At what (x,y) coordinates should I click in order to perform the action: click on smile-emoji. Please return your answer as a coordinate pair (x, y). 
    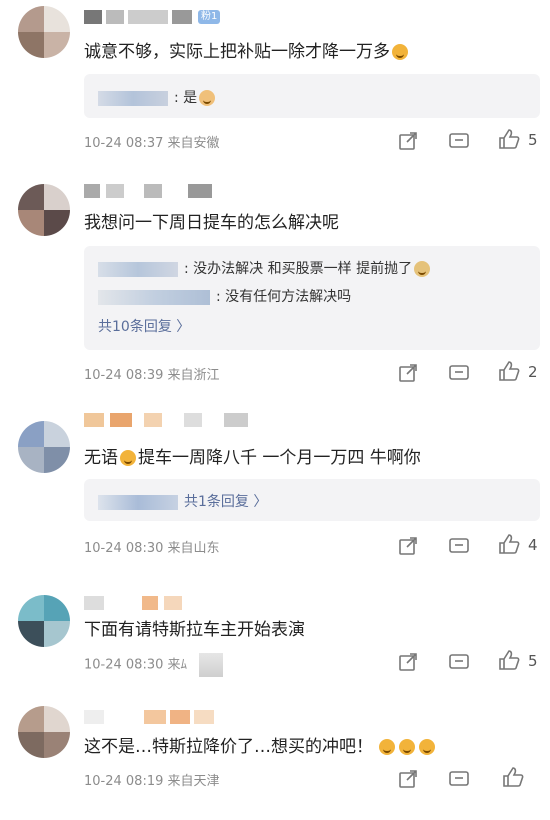
    Looking at the image, I should click on (128, 458).